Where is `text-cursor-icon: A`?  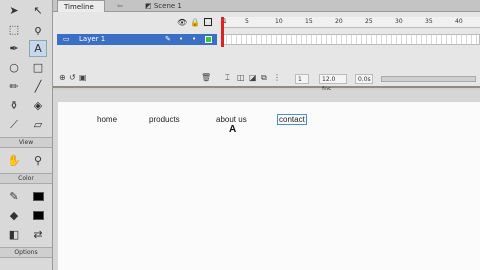 text-cursor-icon: A is located at coordinates (233, 129).